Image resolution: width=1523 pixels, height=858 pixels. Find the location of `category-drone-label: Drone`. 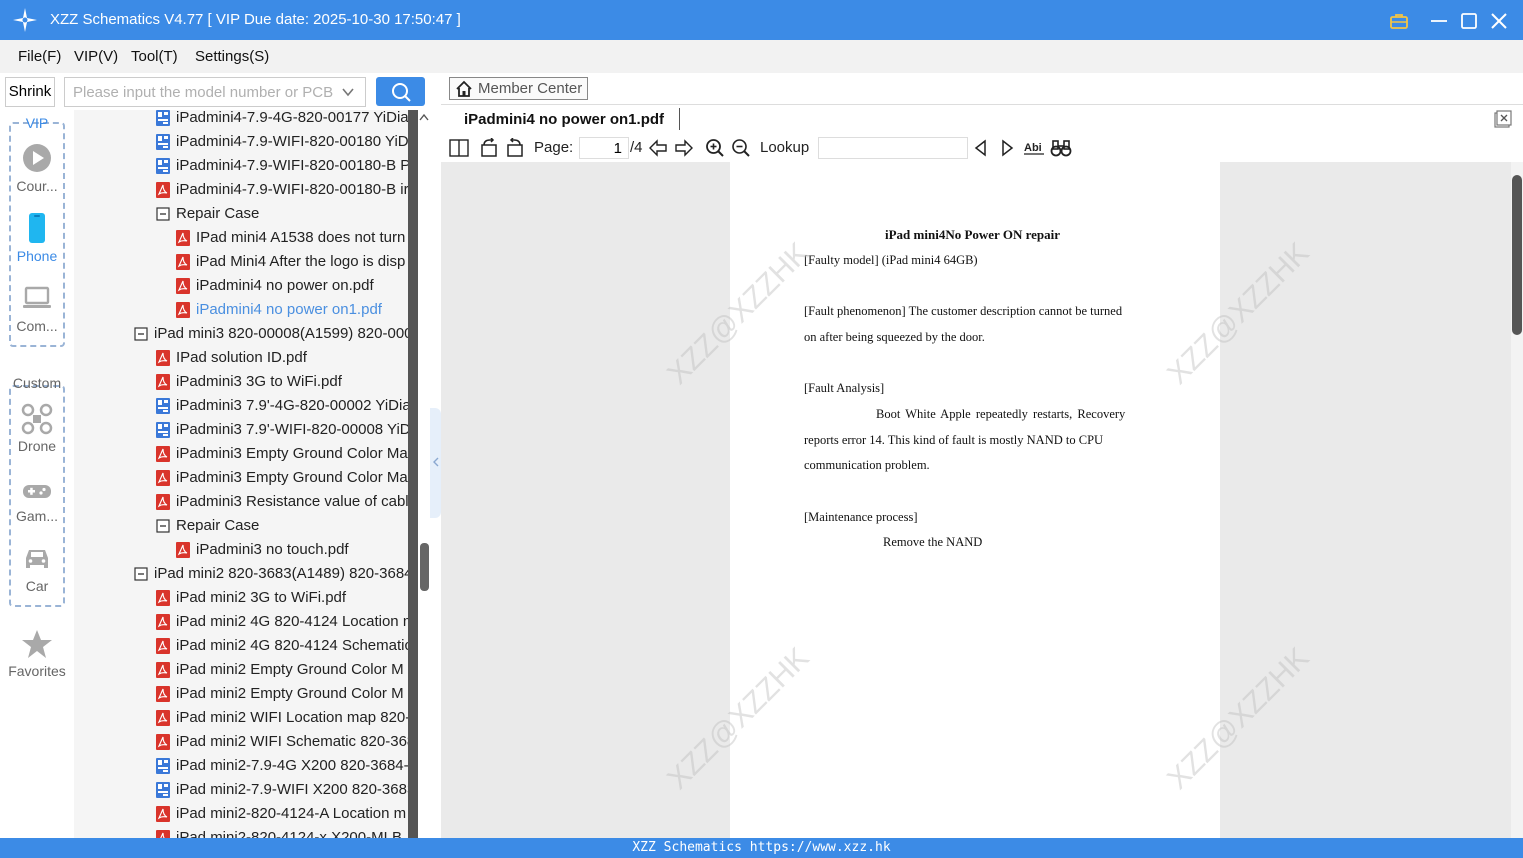

category-drone-label: Drone is located at coordinates (37, 446).